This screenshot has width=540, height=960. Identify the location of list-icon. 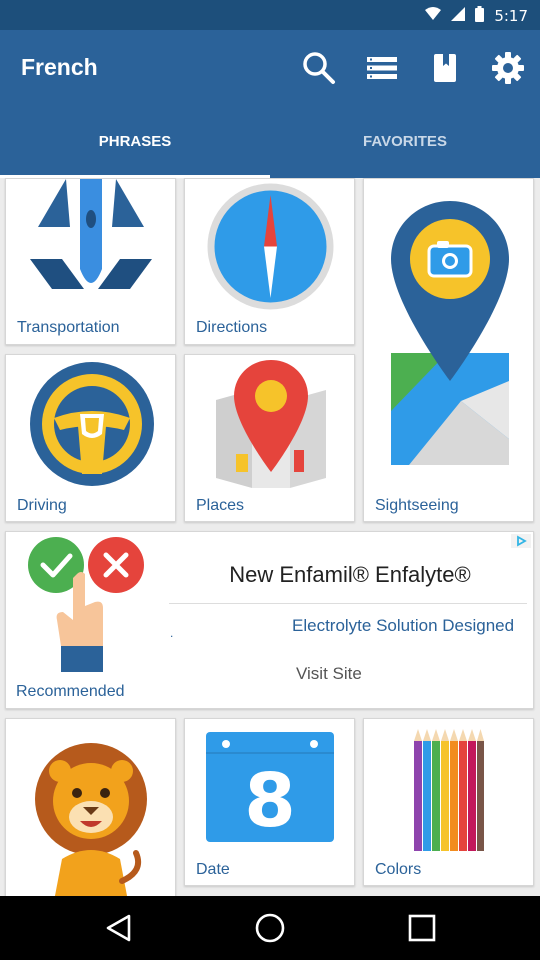
(382, 68).